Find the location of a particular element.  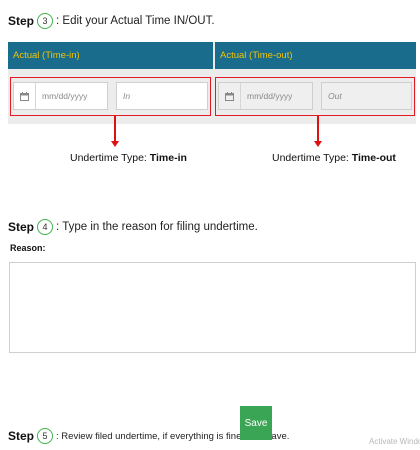

step-number-badge: 3 is located at coordinates (45, 21).